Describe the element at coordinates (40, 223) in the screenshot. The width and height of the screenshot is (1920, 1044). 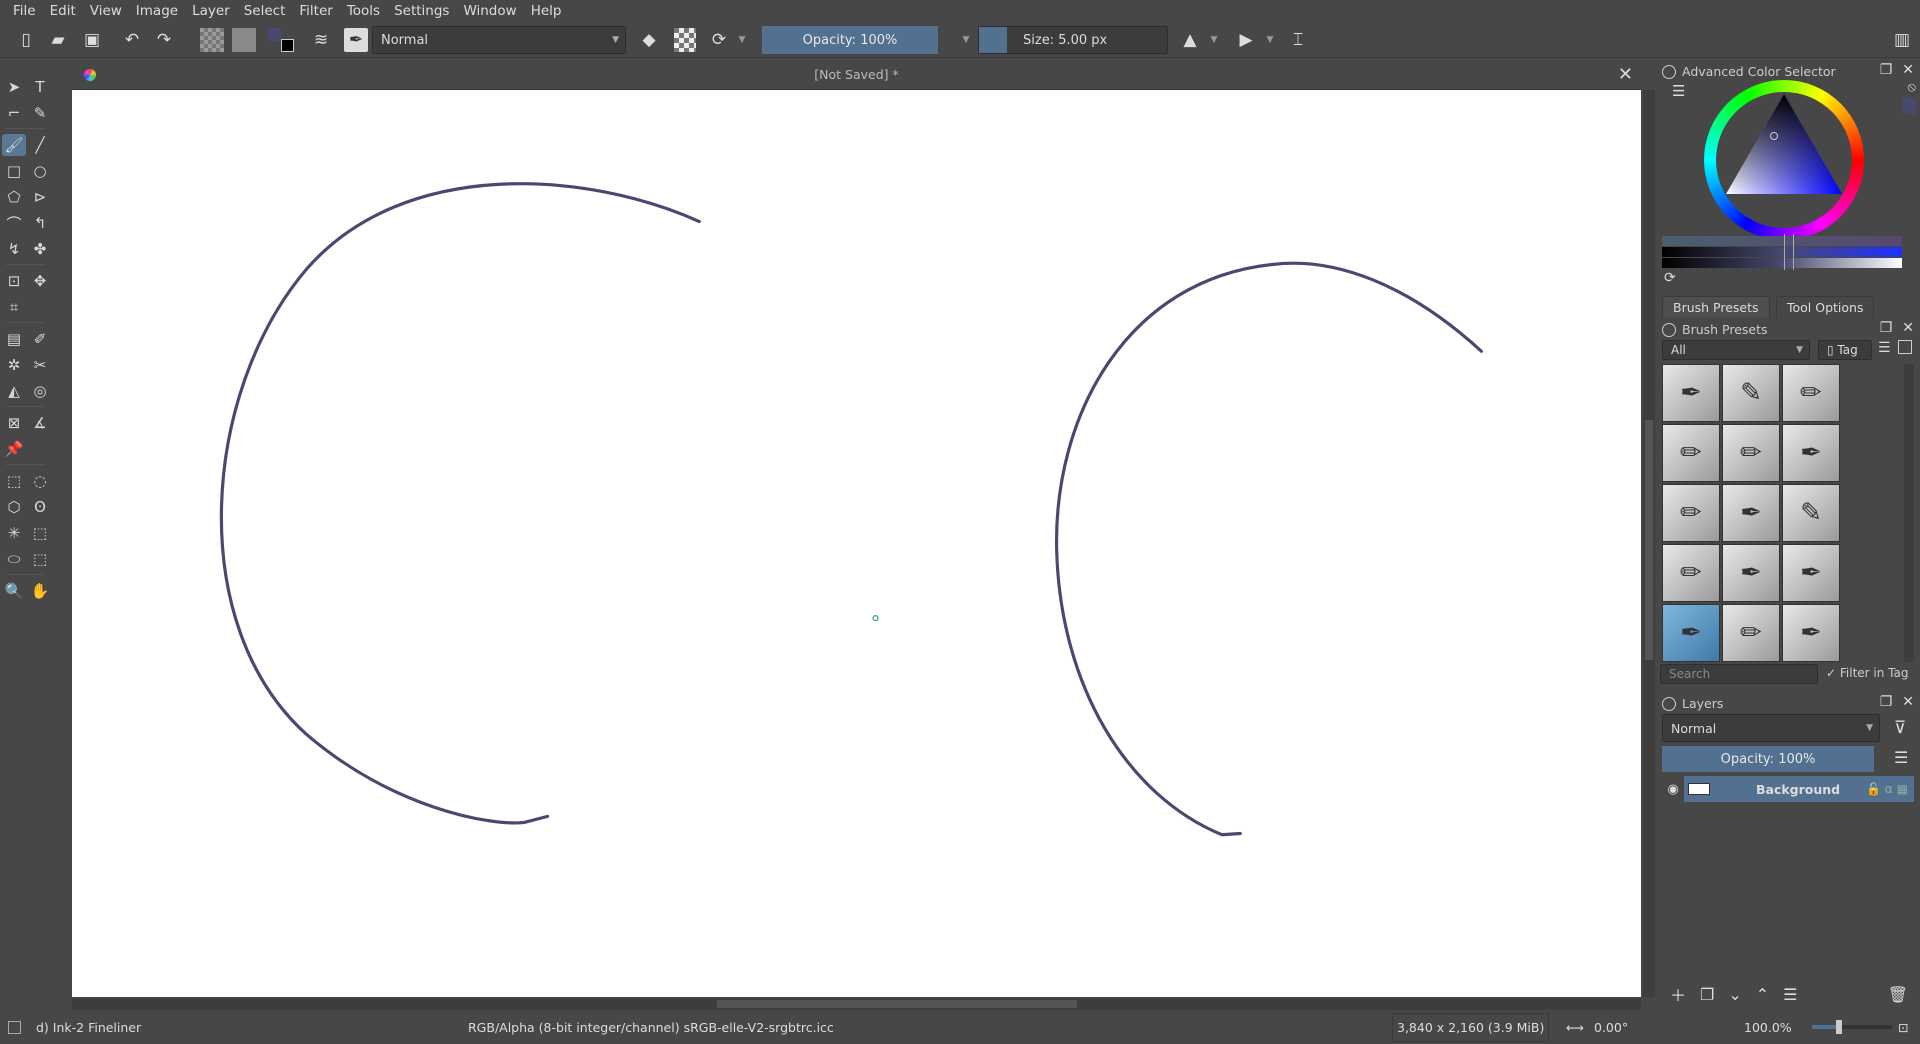
I see `freehand-path-tool-icon: ↰` at that location.